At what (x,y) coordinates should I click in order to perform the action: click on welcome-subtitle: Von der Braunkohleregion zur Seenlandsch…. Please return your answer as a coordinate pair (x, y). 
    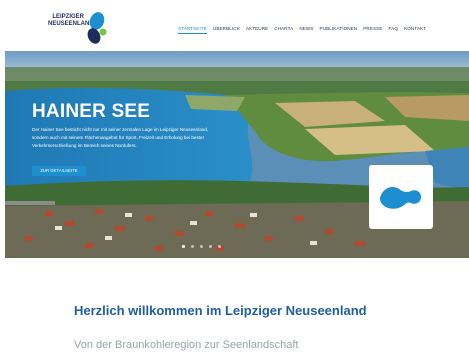
    Looking at the image, I should click on (186, 345).